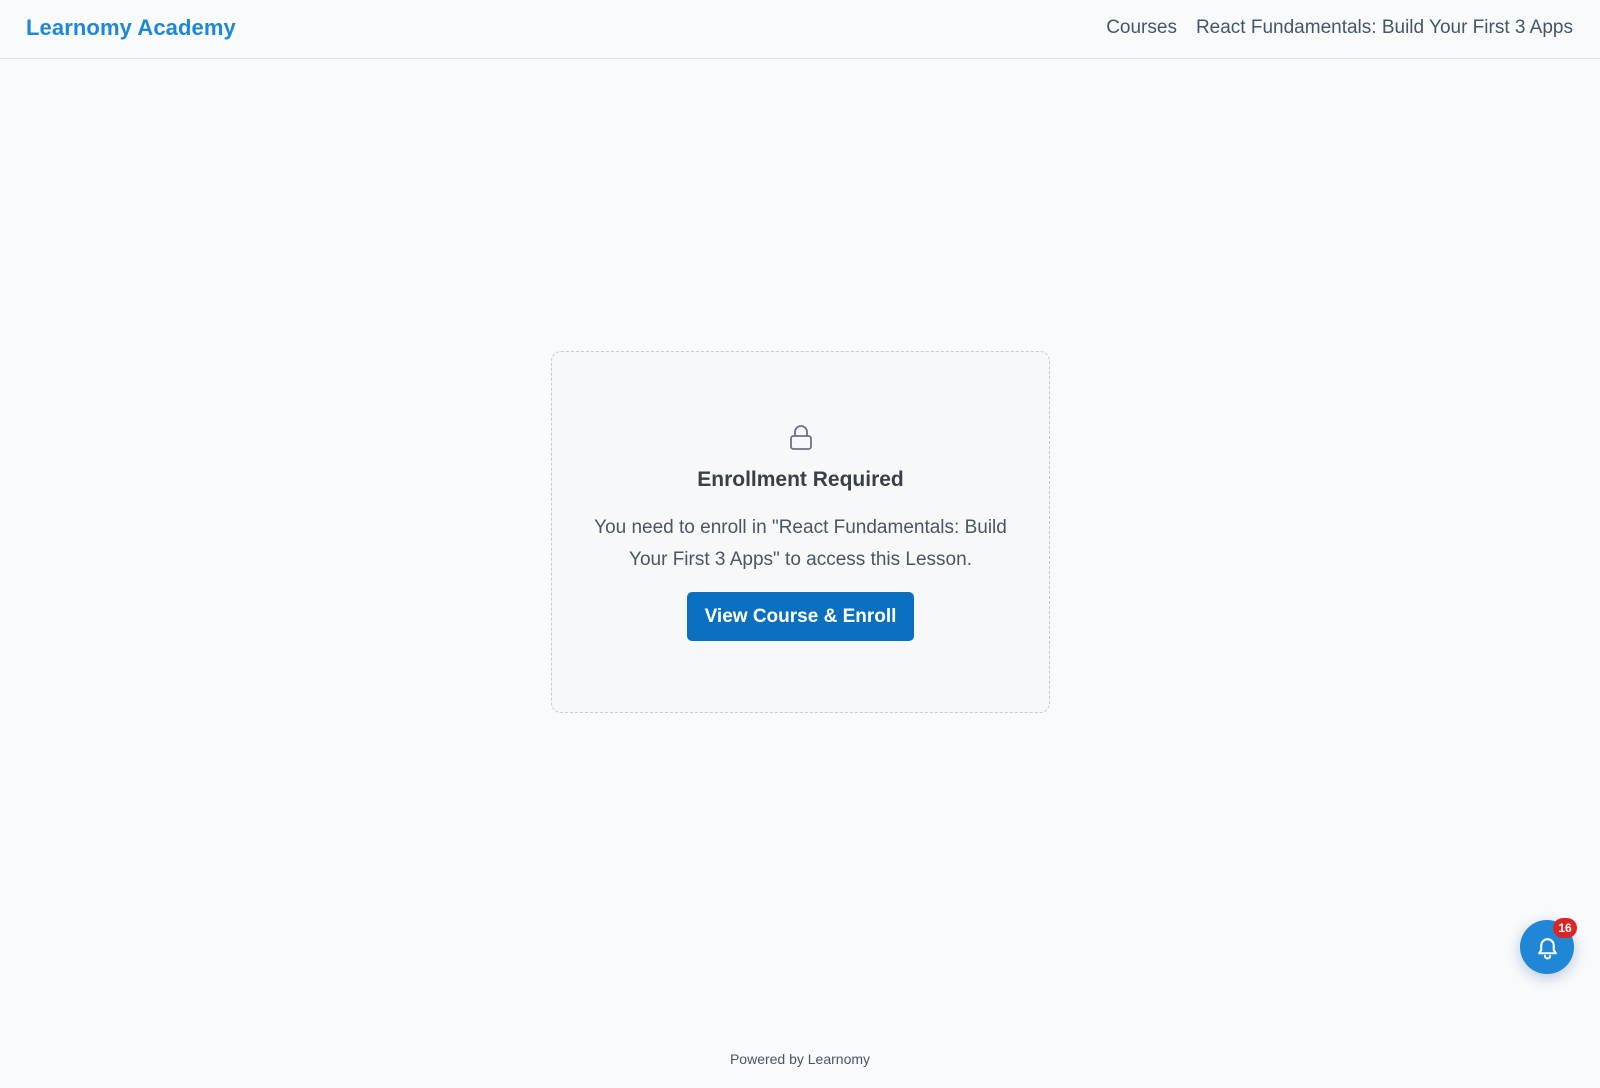  I want to click on notification-count-badge: 16, so click(1565, 928).